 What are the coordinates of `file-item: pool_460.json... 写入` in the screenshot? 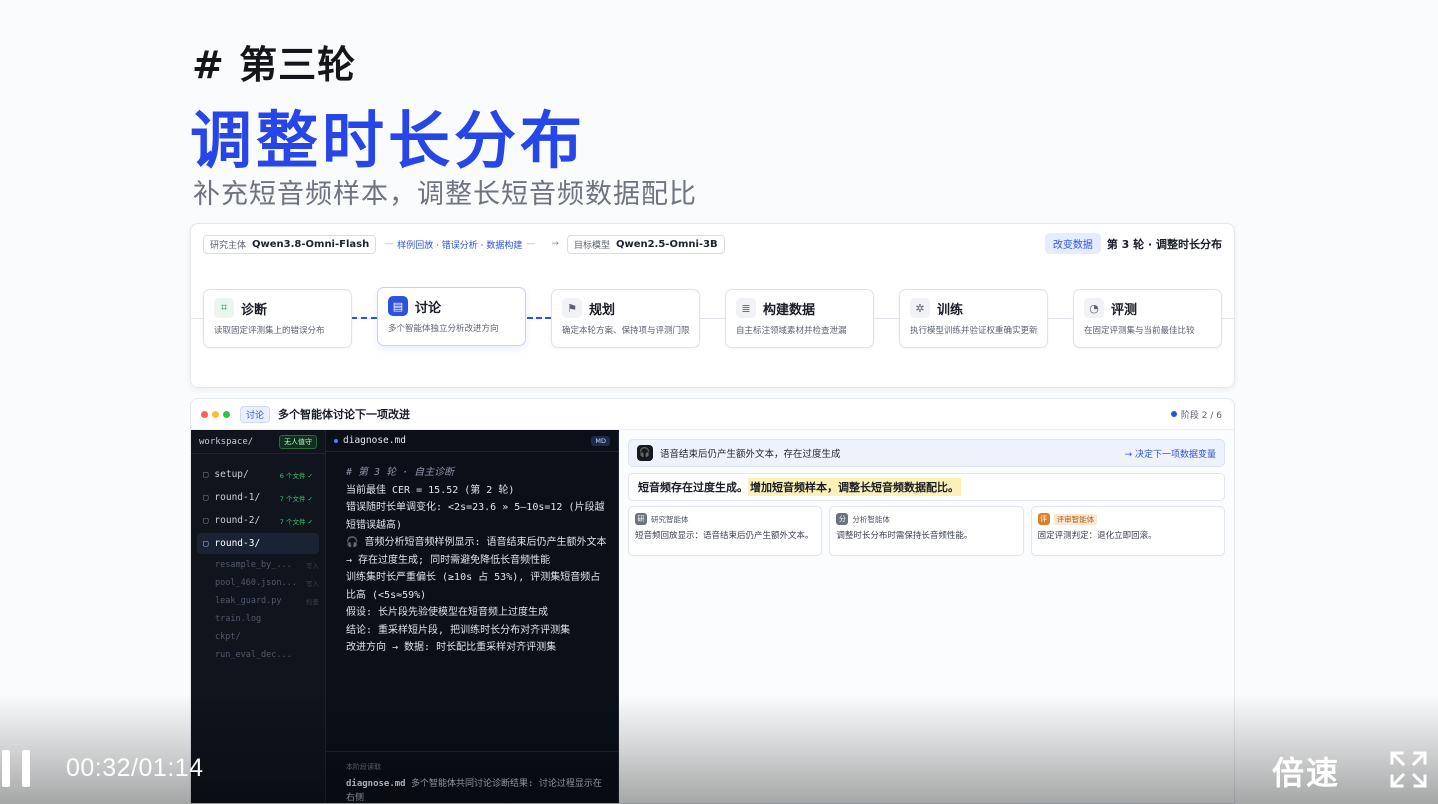 It's located at (267, 582).